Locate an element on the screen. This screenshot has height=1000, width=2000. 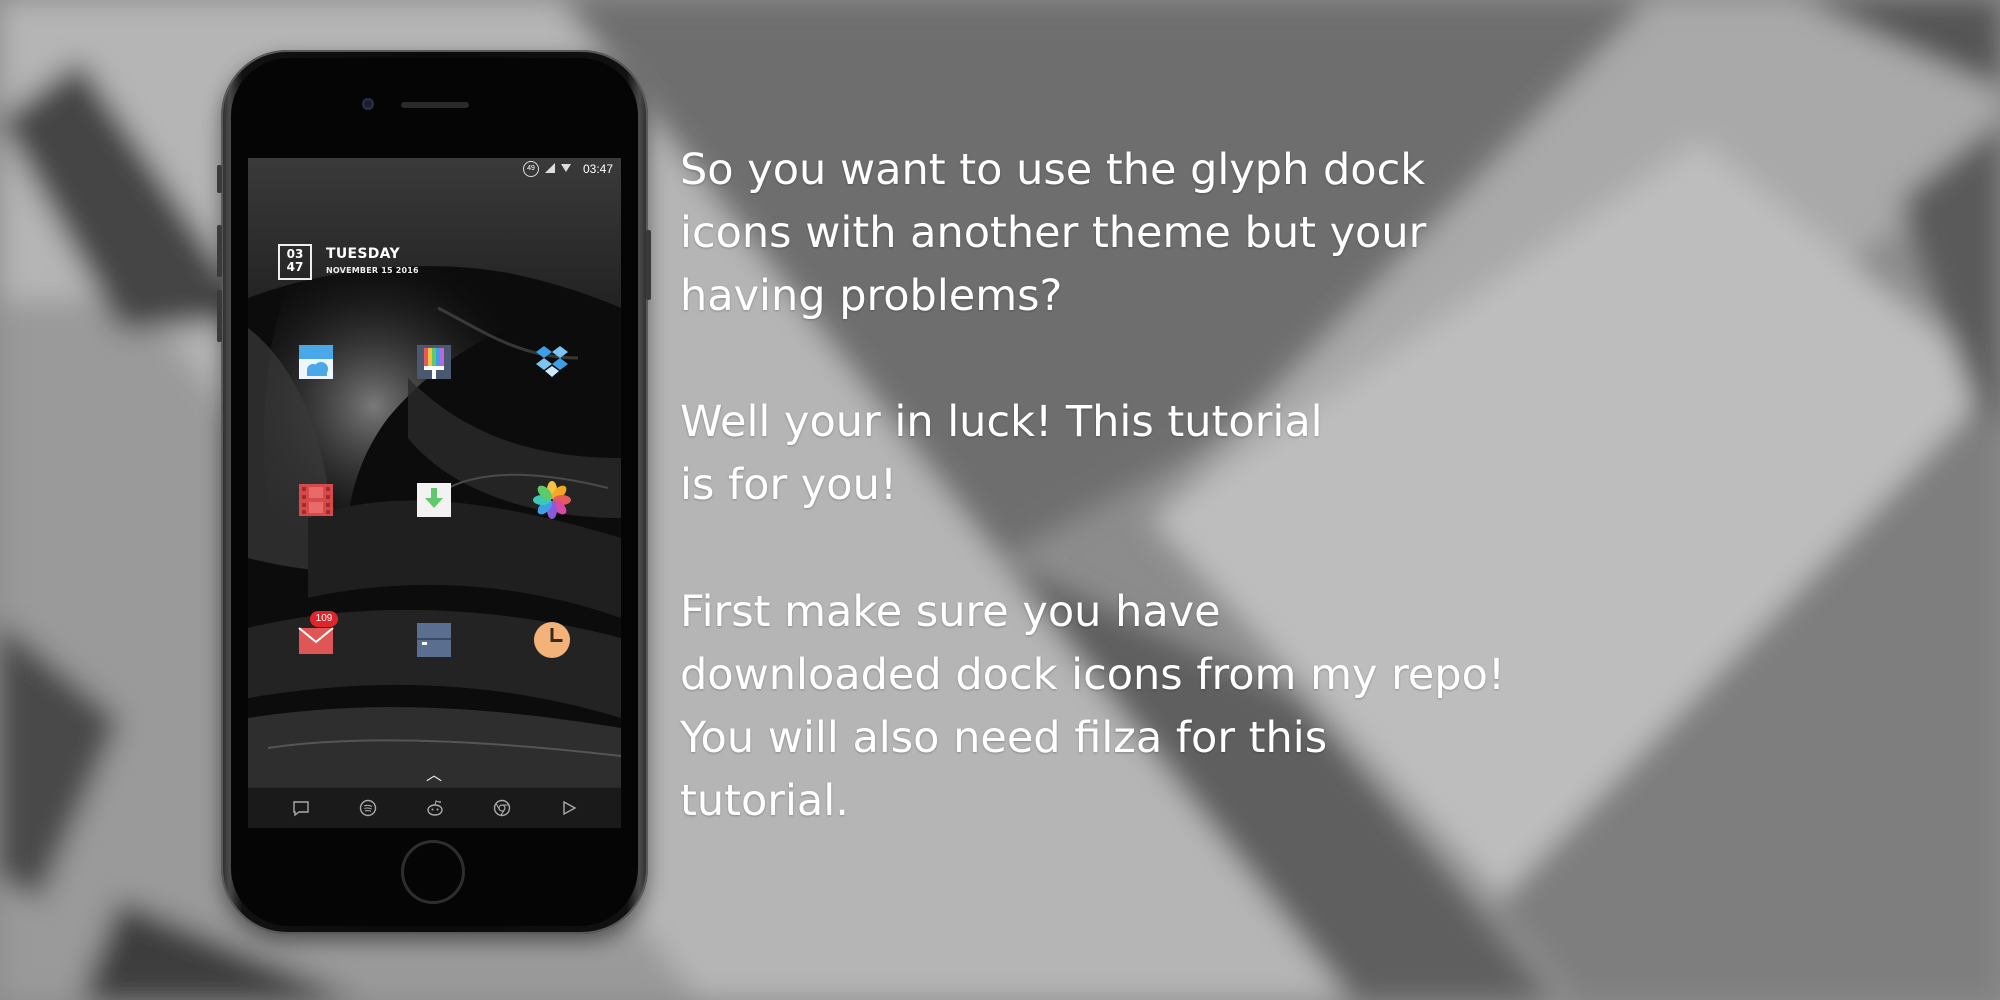
mail-badge: 109 is located at coordinates (324, 619).